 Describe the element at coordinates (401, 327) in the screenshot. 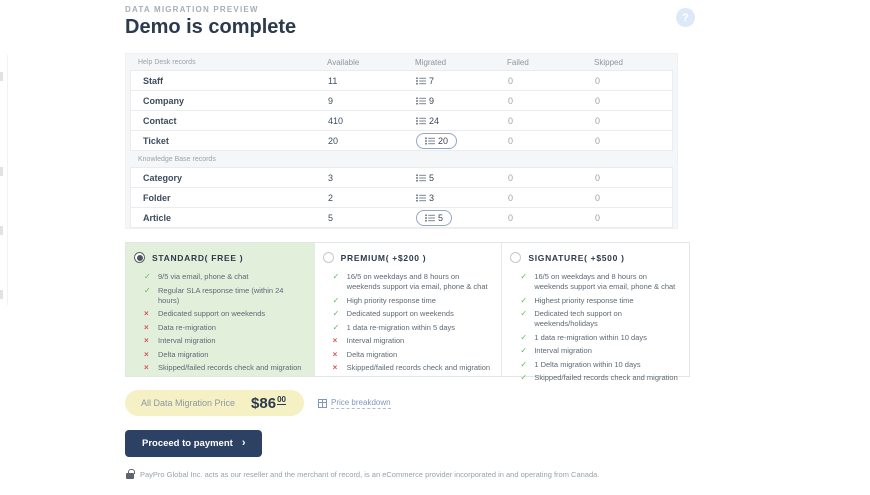

I see `feature-text: 1 data re-migration within 5 days` at that location.